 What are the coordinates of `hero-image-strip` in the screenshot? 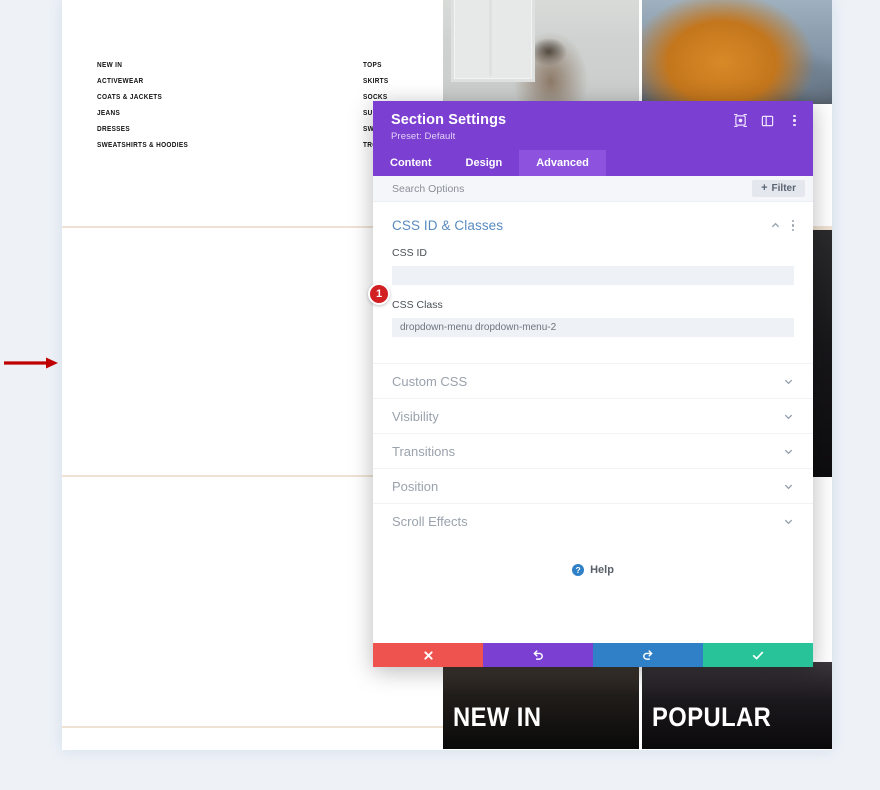 It's located at (637, 52).